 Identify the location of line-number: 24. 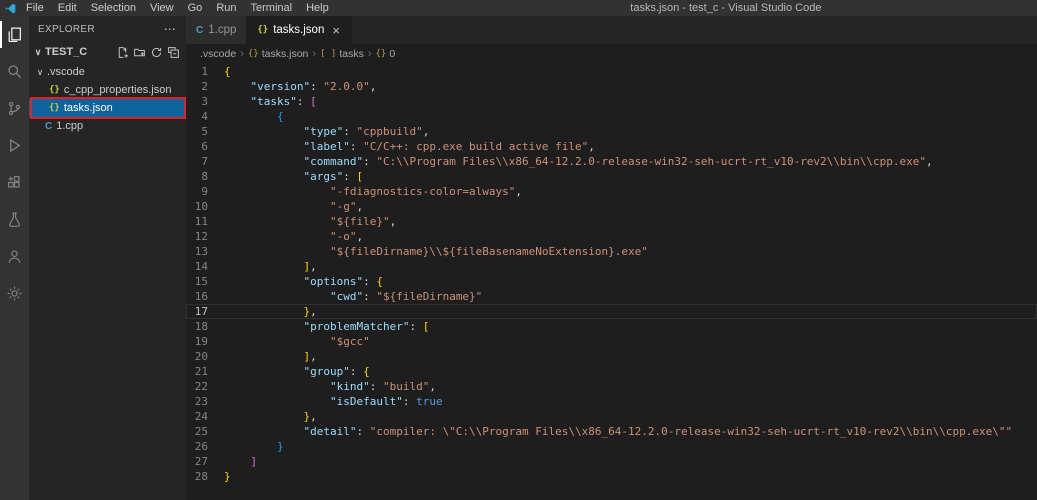
(205, 416).